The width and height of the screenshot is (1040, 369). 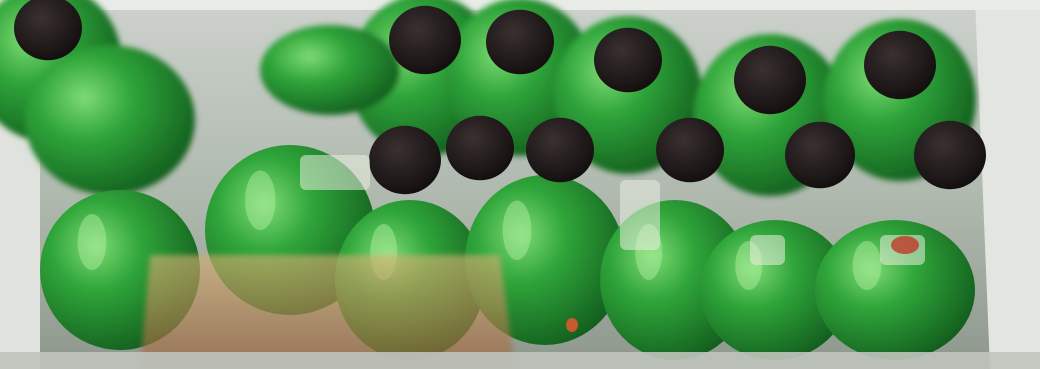 What do you see at coordinates (520, 360) in the screenshot?
I see `shelf-edge` at bounding box center [520, 360].